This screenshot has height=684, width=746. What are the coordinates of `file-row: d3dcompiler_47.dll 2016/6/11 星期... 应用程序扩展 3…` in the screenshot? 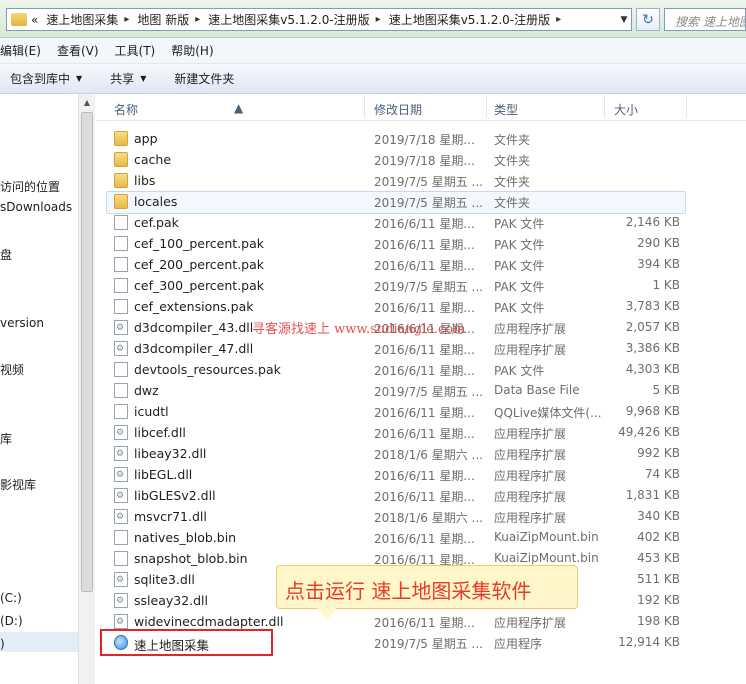 It's located at (421, 348).